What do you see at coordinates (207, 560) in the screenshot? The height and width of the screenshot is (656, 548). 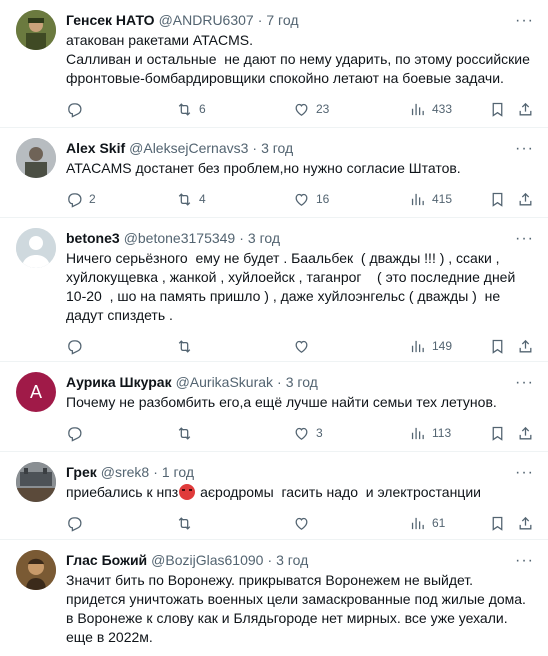 I see `author-handle: @BozijGlas61090` at bounding box center [207, 560].